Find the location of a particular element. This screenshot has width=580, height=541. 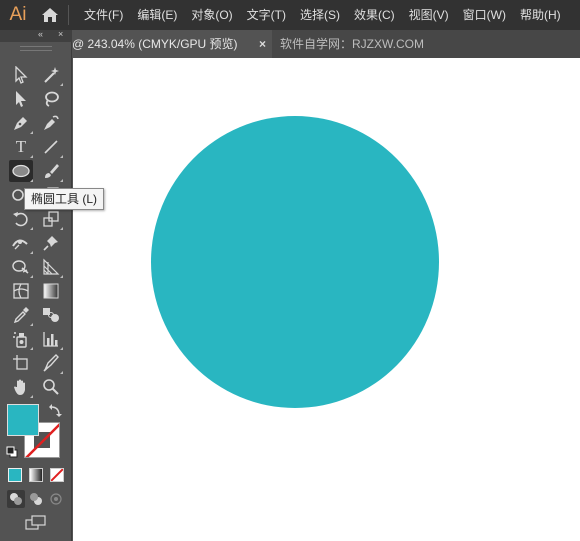

menu-file: 文件(F) is located at coordinates (103, 15).